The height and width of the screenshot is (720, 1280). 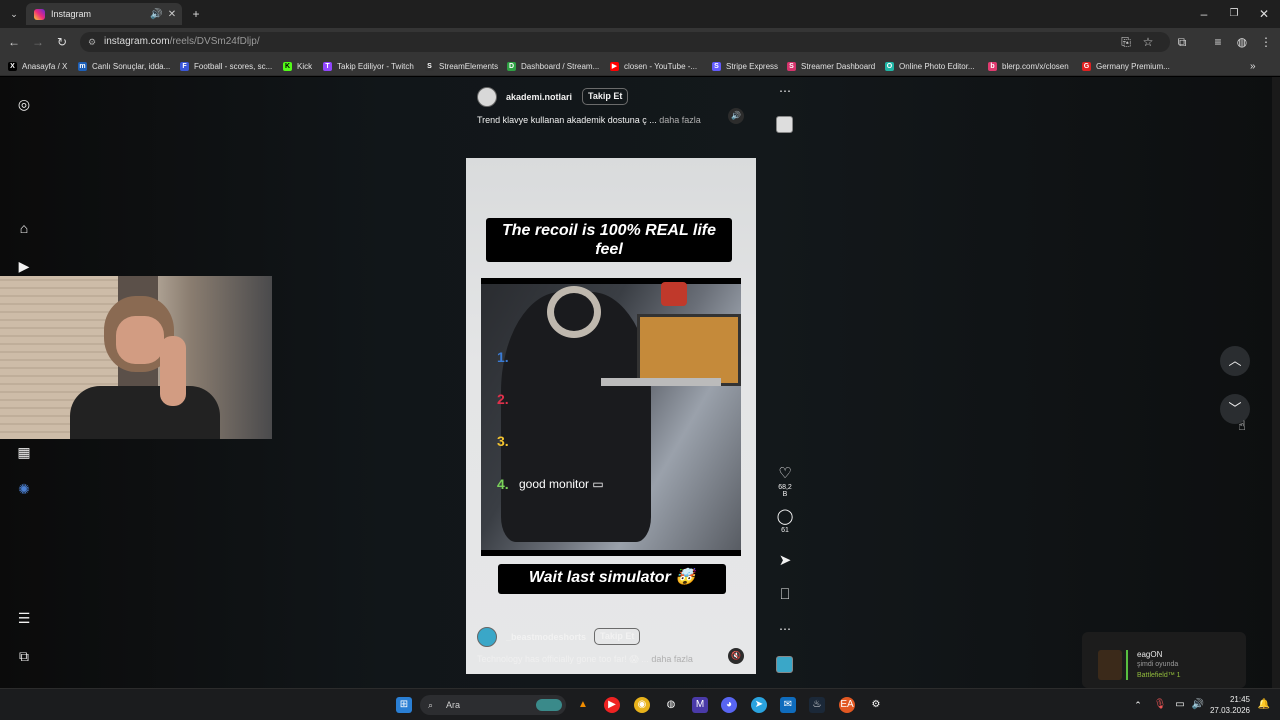 I want to click on like-button: ♡ 68,2 B, so click(x=785, y=482).